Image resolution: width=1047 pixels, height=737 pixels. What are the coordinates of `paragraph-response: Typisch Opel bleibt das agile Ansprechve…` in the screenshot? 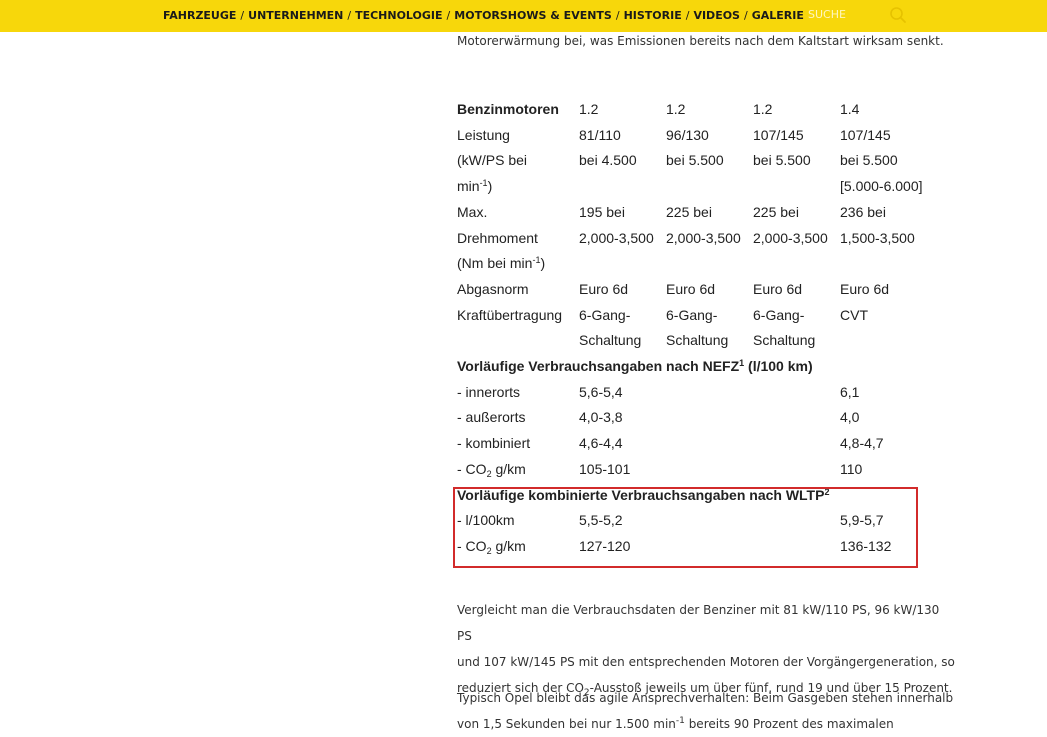 It's located at (707, 711).